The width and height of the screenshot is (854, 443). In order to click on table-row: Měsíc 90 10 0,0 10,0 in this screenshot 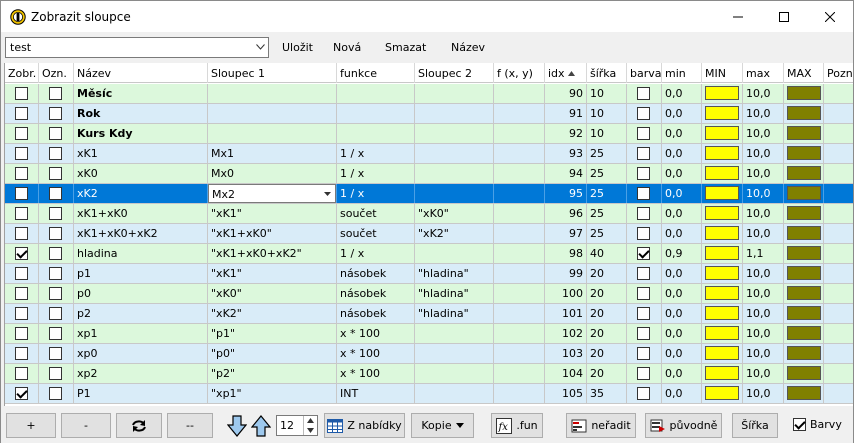, I will do `click(429, 94)`.